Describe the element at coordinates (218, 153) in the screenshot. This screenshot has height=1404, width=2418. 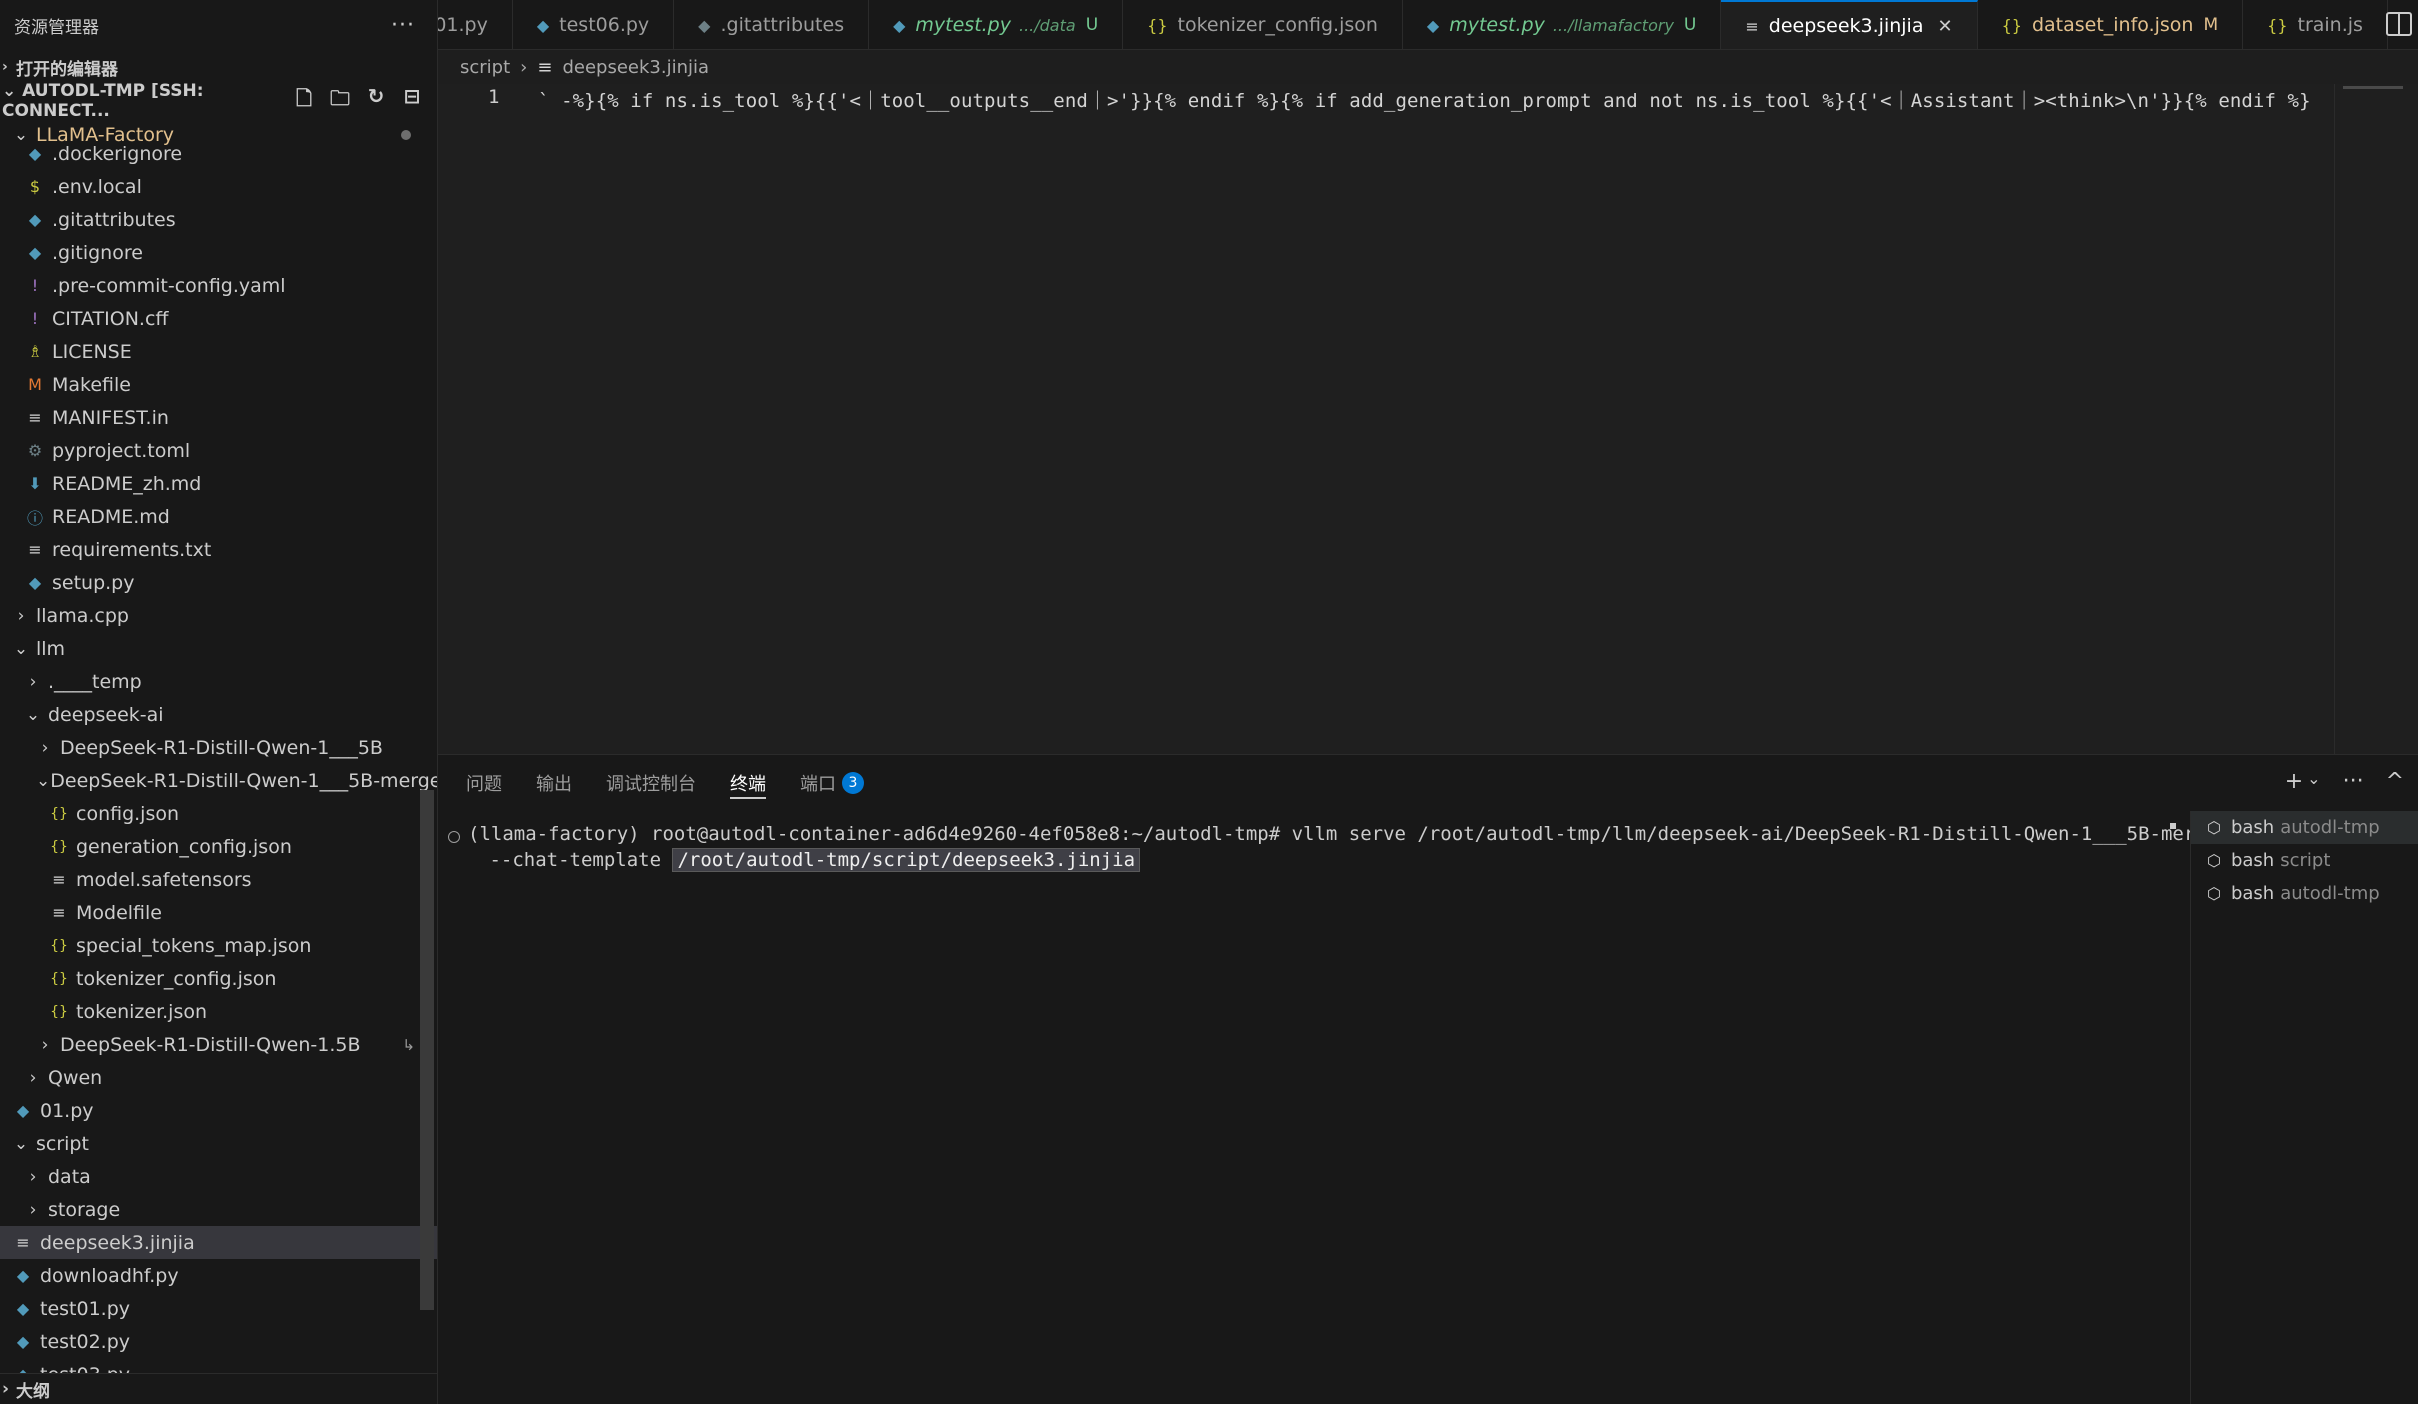
I see `tree-file: ◆ .dockerignore` at that location.